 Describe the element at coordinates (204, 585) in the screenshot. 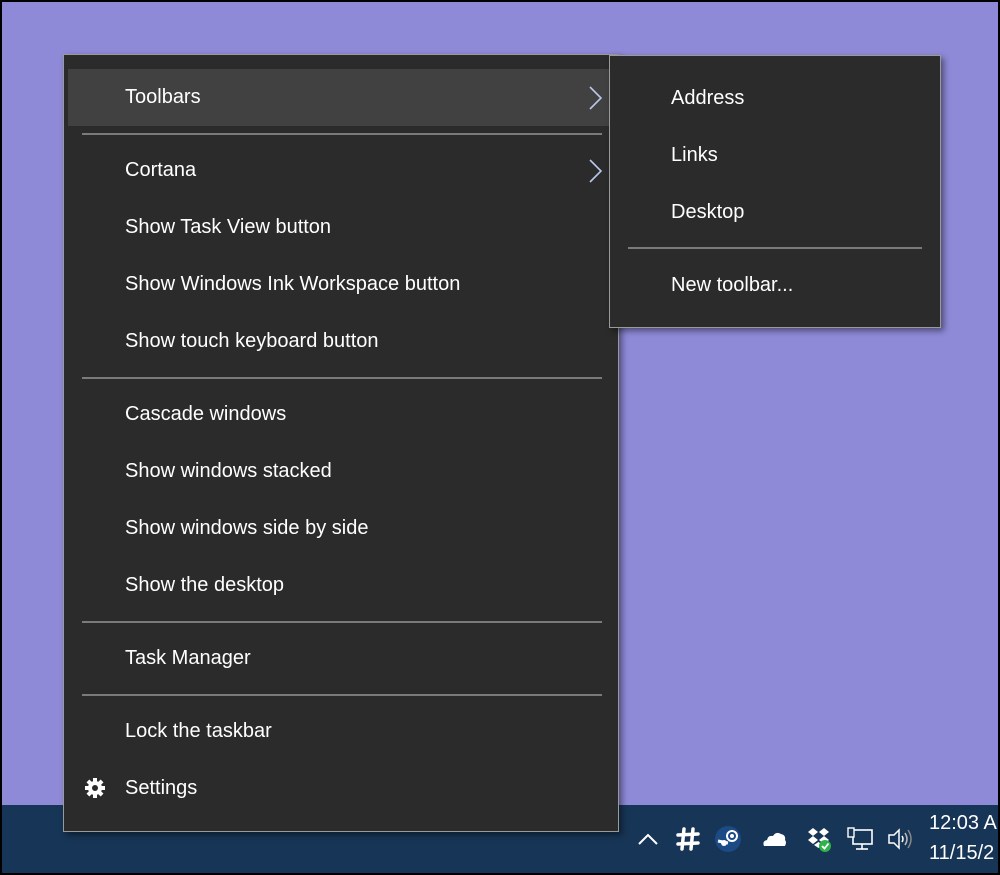

I see `menu-item-label: Show the desktop` at that location.